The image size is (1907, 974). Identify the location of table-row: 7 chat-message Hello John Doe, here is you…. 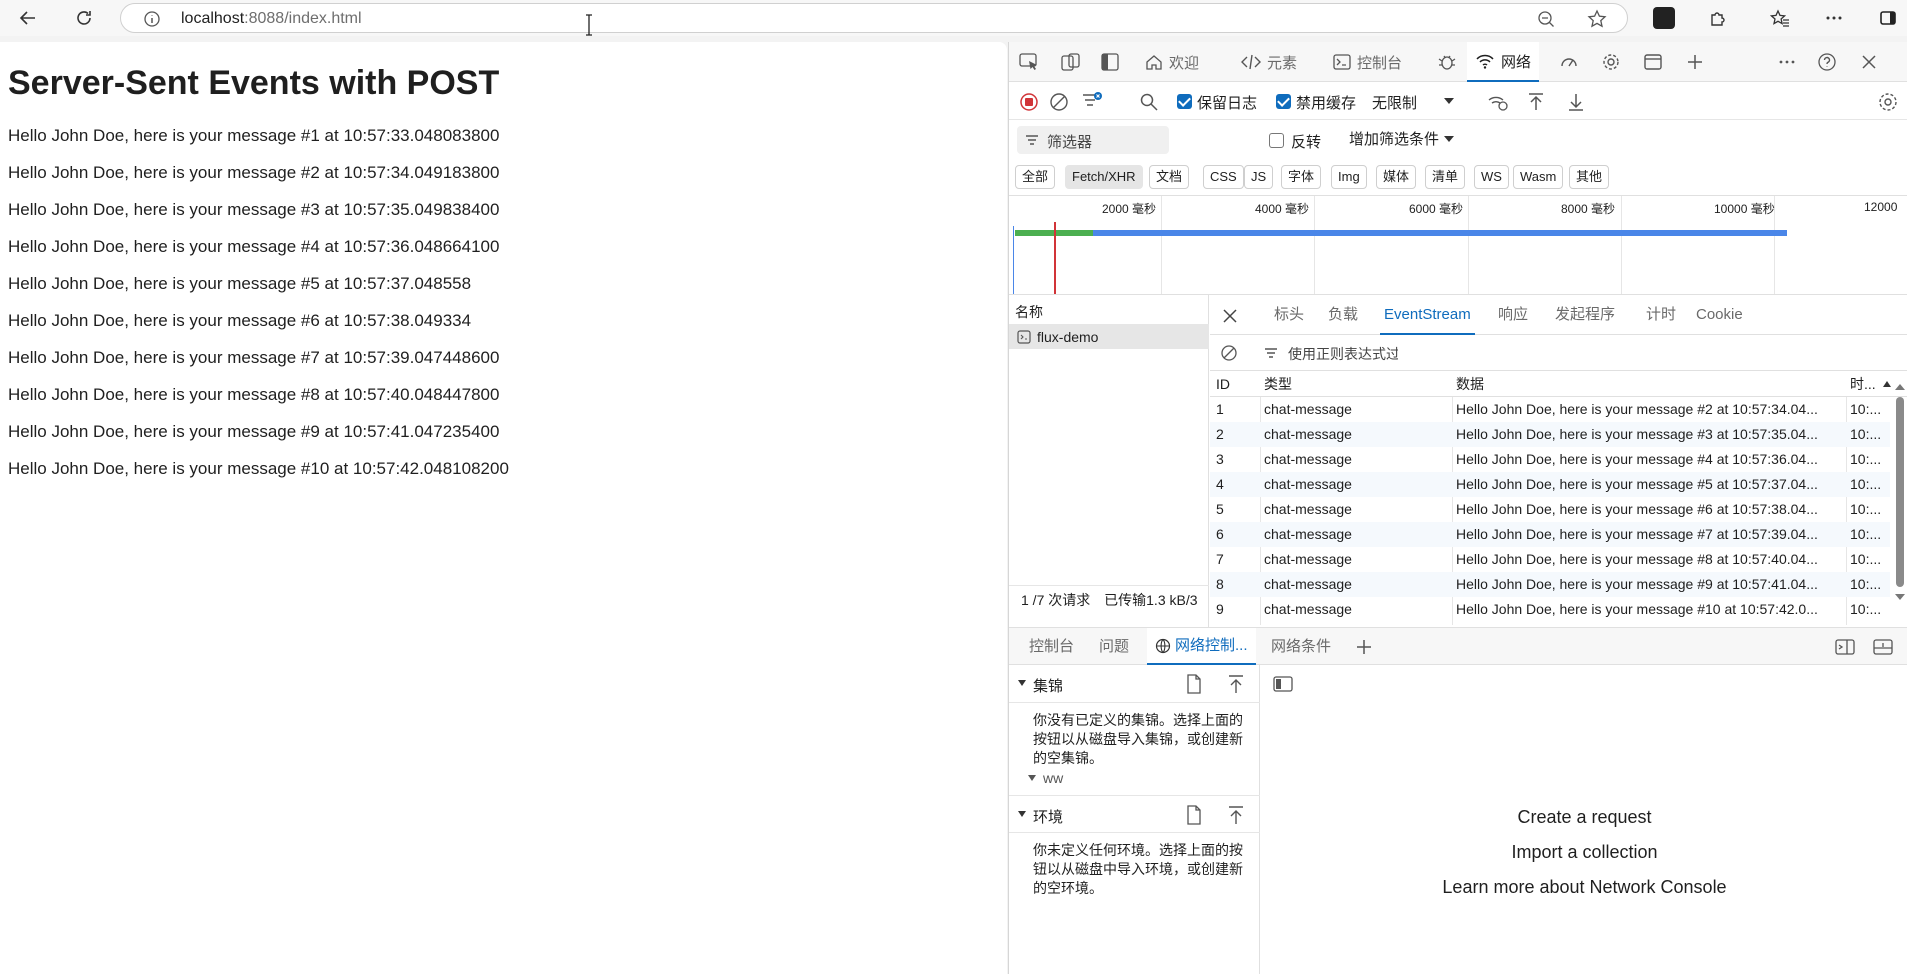
(1550, 559).